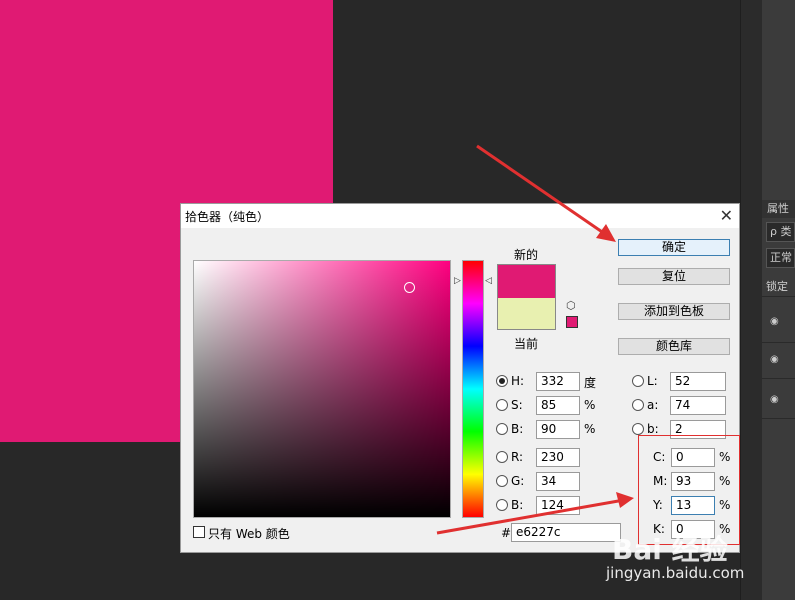  What do you see at coordinates (675, 573) in the screenshot?
I see `watermark-url: jingyan.baidu.com` at bounding box center [675, 573].